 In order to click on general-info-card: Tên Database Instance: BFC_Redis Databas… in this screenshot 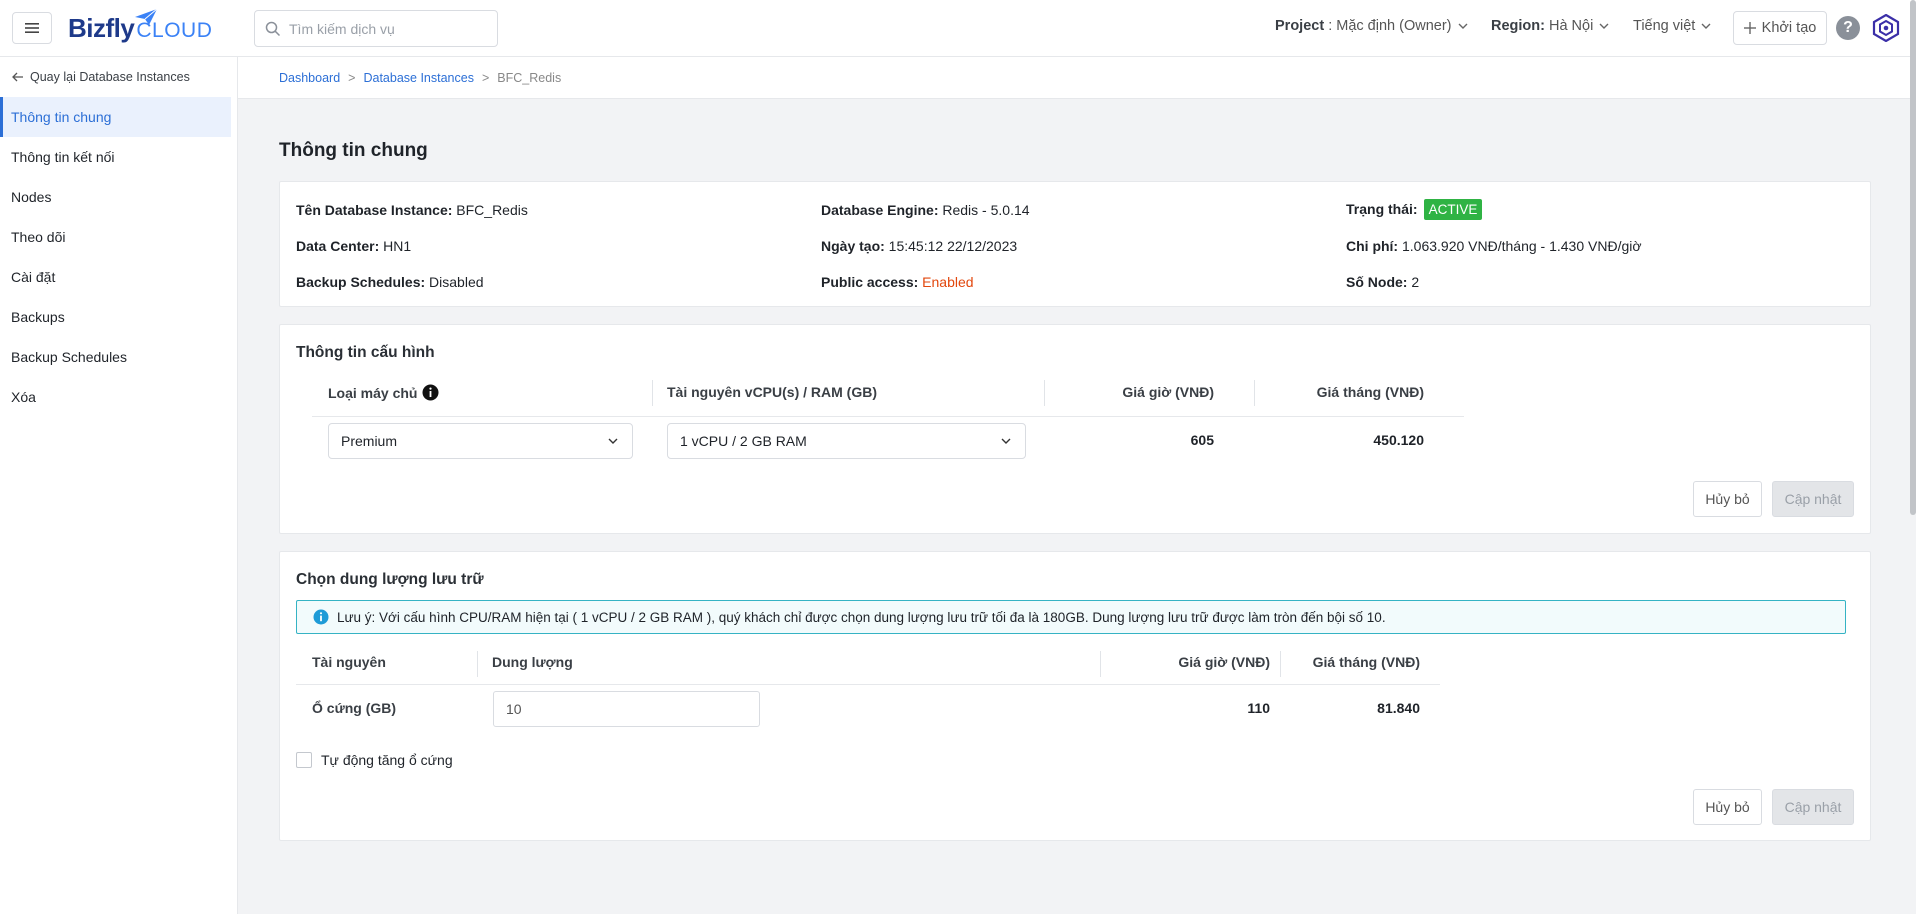, I will do `click(1075, 244)`.